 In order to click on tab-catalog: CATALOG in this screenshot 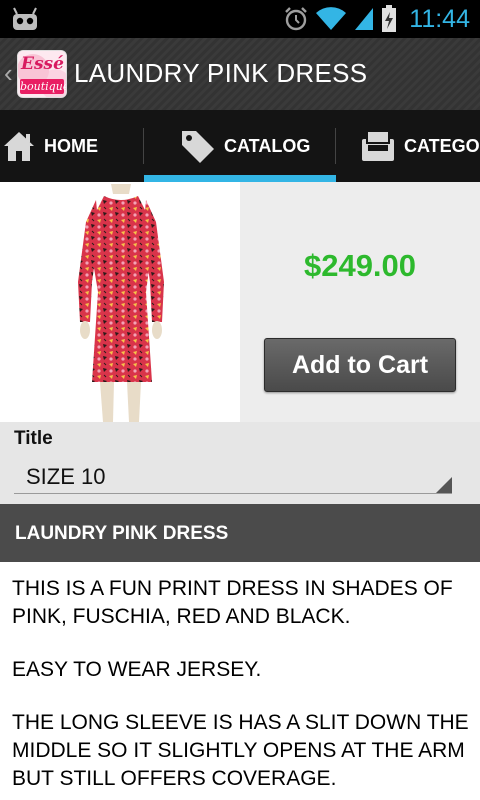, I will do `click(240, 146)`.